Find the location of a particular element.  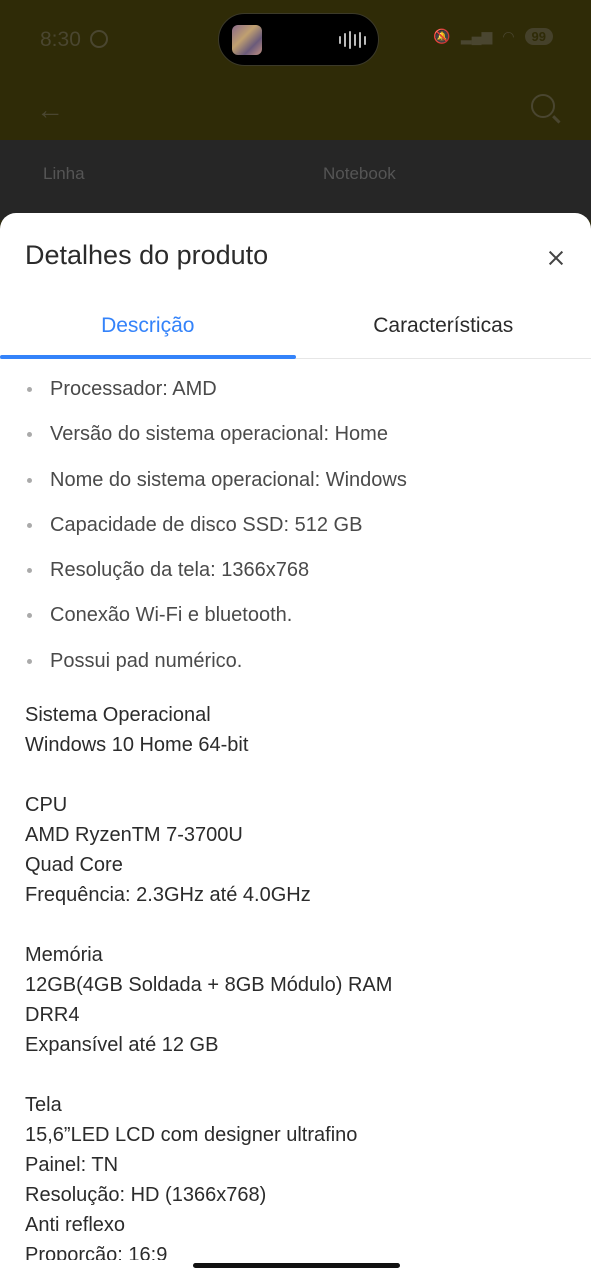

spec-heading: CPU is located at coordinates (46, 805).